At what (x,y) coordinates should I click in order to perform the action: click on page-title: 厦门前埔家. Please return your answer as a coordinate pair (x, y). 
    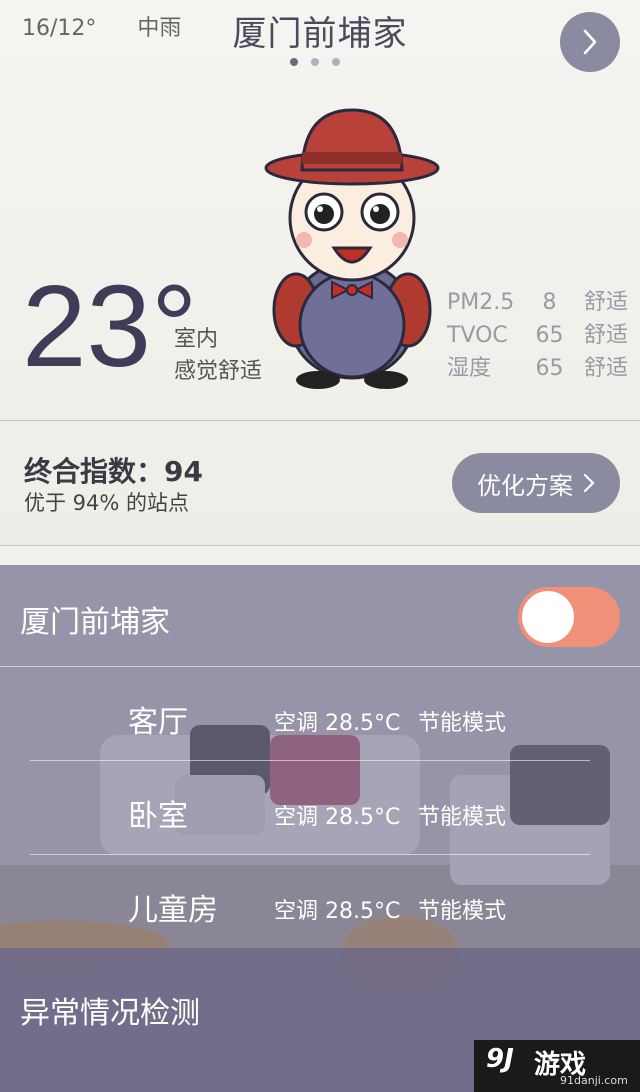
    Looking at the image, I should click on (320, 34).